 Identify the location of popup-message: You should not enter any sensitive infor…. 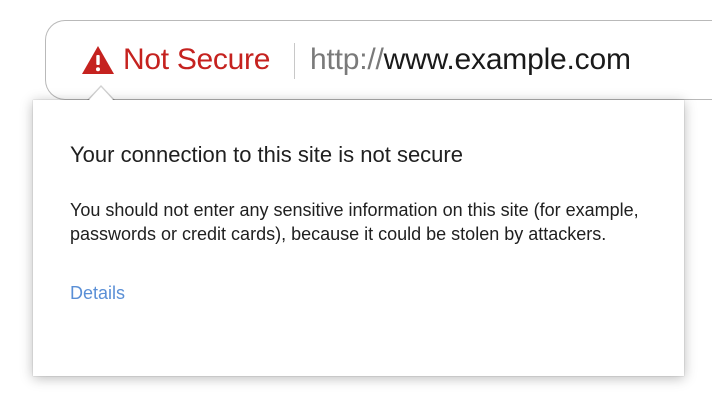
(354, 222).